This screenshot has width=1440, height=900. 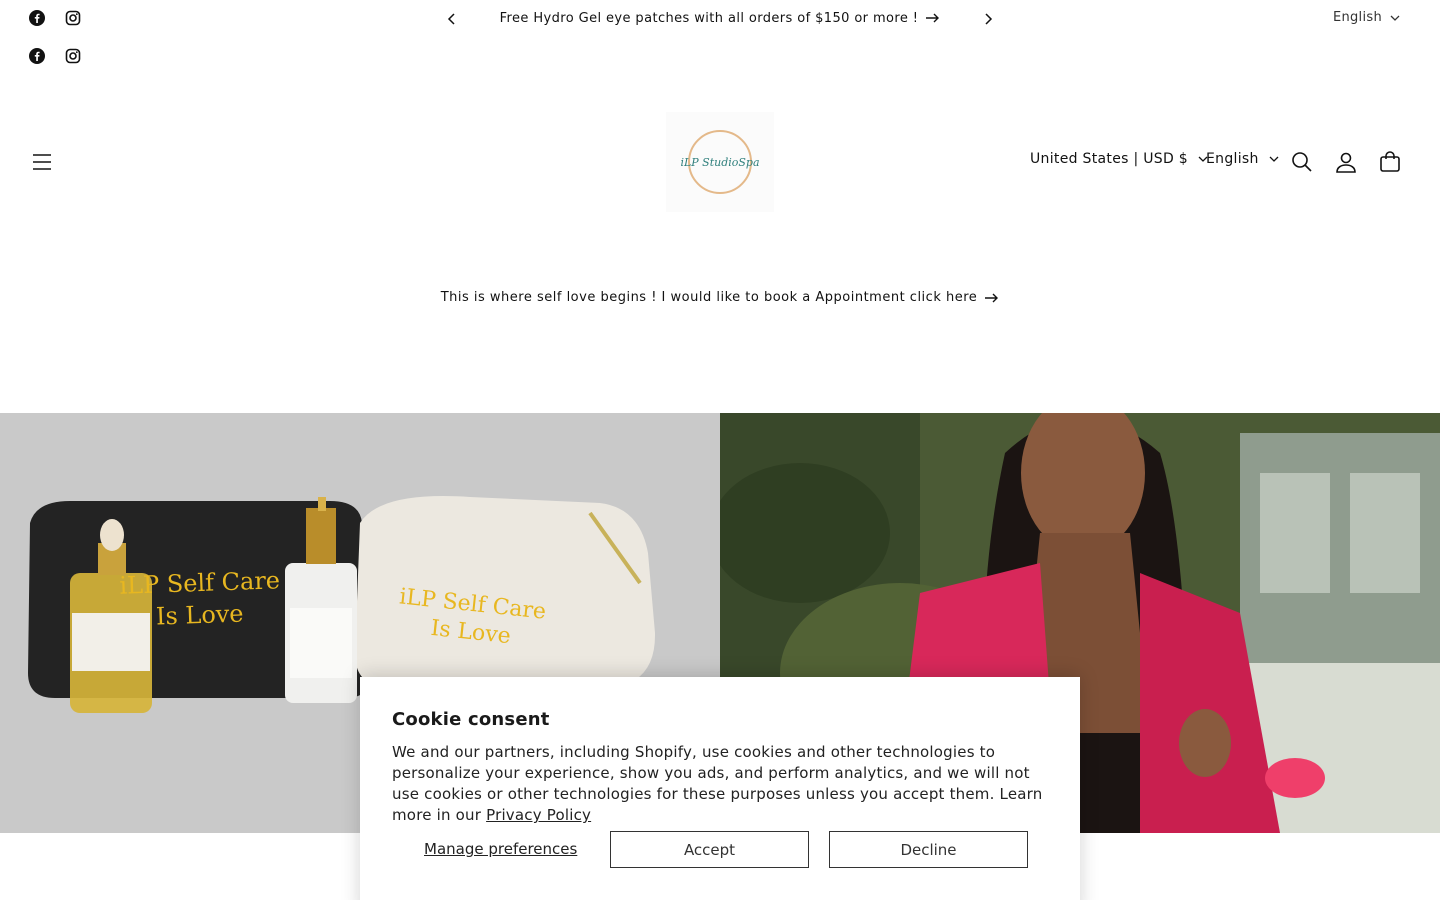 I want to click on search-icon, so click(x=1302, y=162).